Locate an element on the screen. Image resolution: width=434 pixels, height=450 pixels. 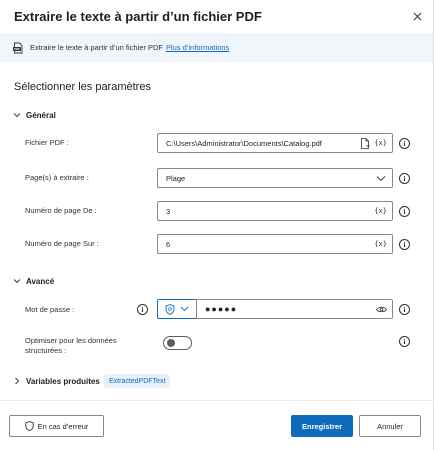
password-input: ●●●●● is located at coordinates (294, 309).